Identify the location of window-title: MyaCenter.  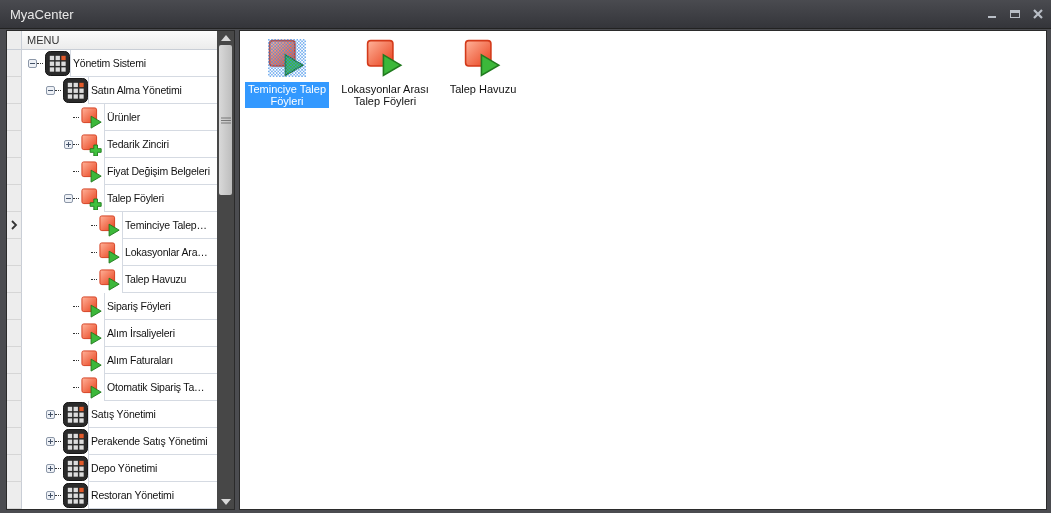
(42, 14).